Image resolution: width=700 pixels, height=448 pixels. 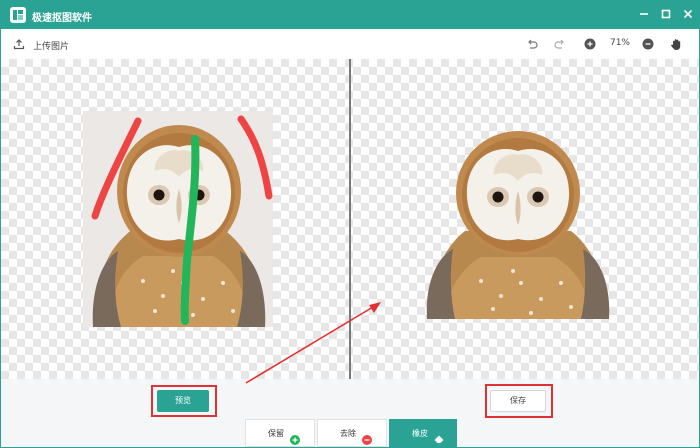 I want to click on hand-icon, so click(x=676, y=44).